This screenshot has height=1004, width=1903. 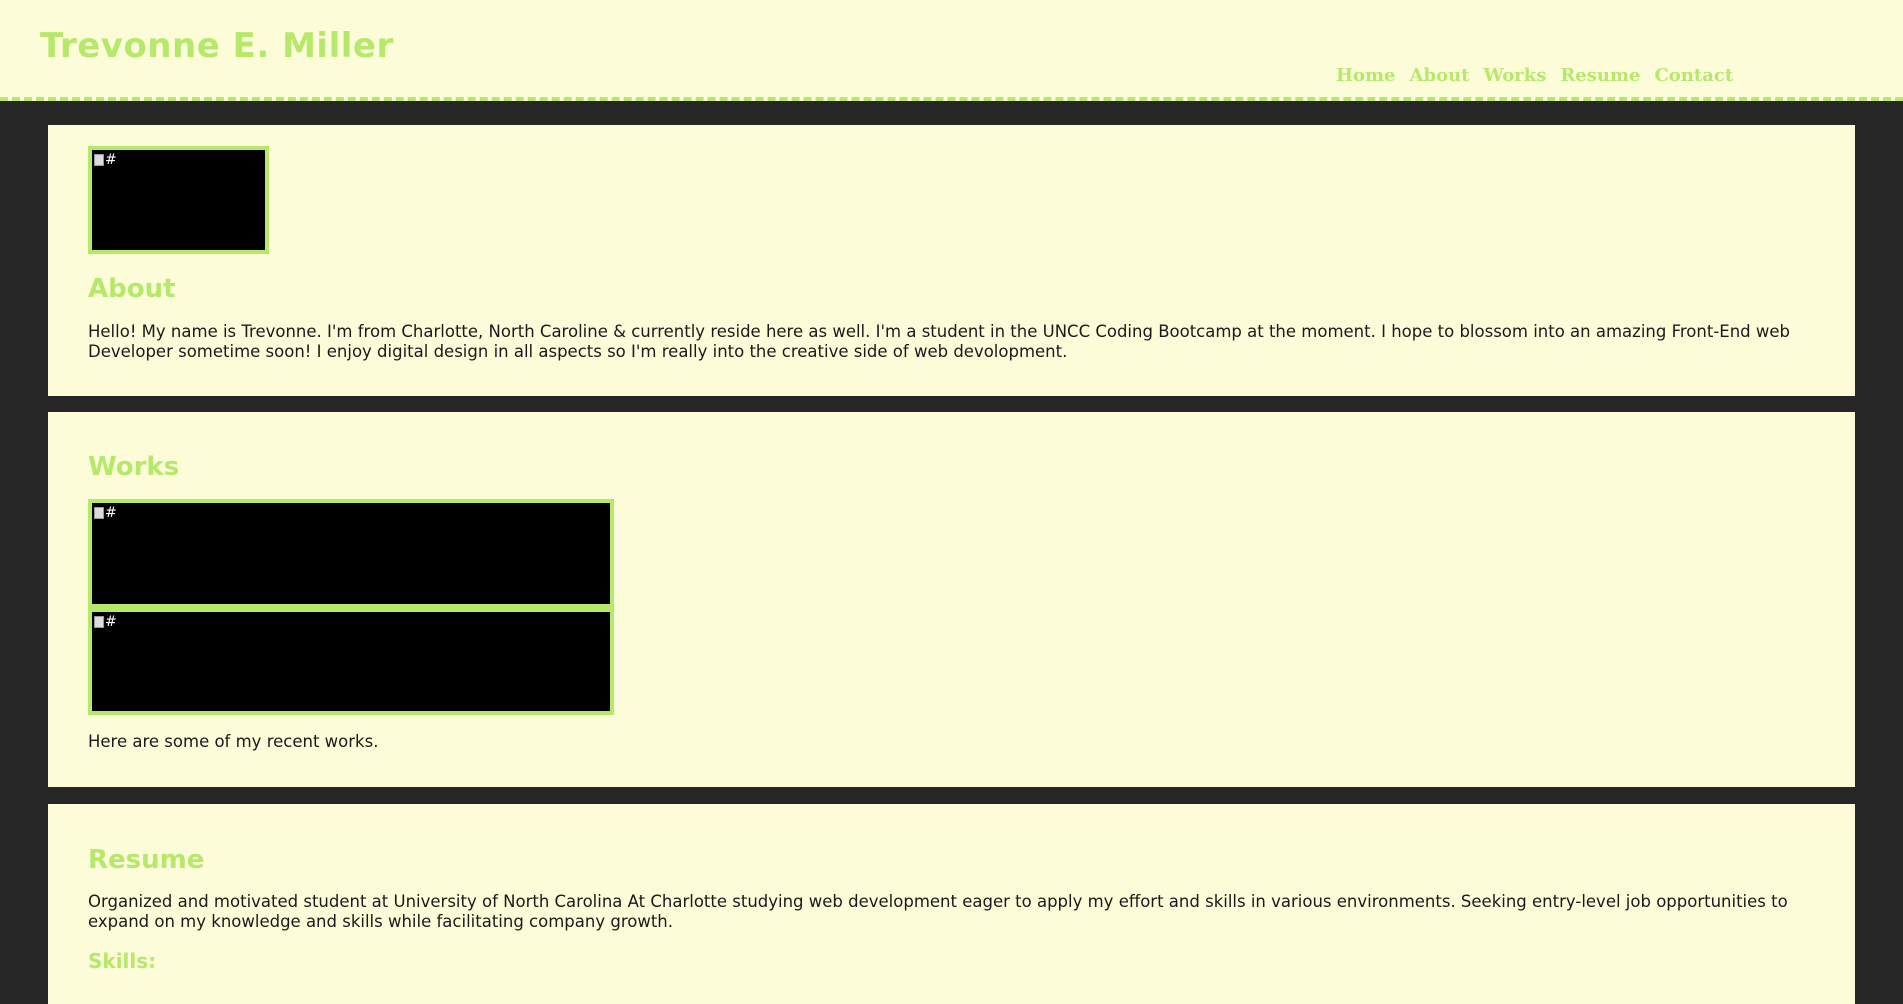 I want to click on nav-link-contact: Contact, so click(x=1693, y=75).